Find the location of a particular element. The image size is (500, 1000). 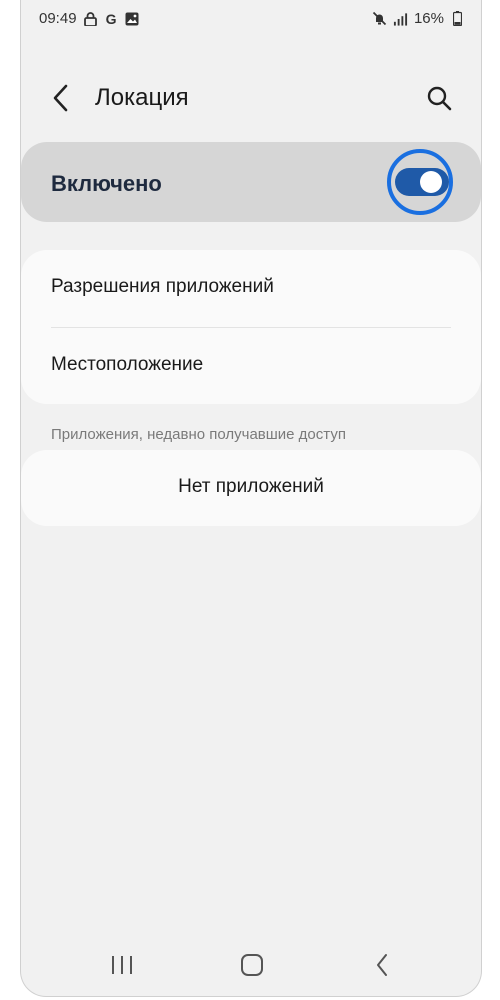

recents-icon is located at coordinates (122, 965).